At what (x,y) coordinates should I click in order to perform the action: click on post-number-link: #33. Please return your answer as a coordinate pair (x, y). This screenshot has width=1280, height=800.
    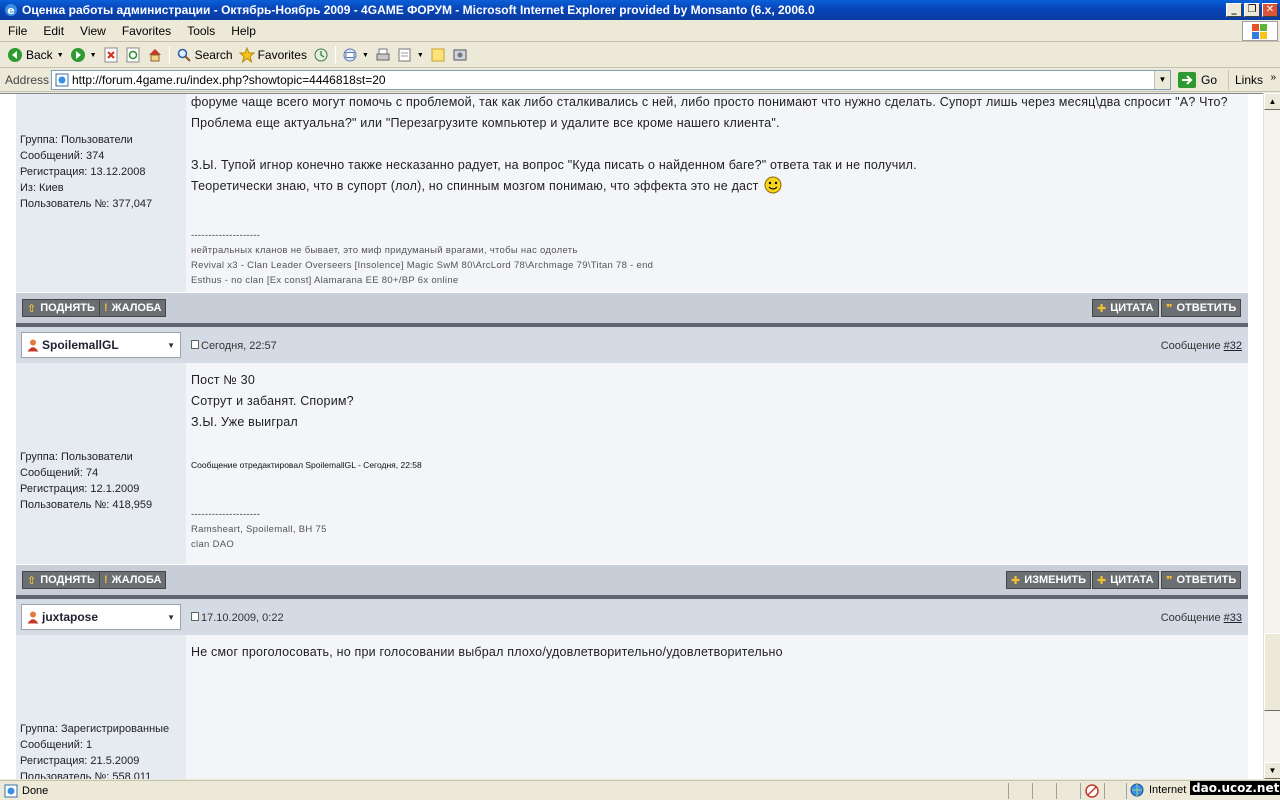
    Looking at the image, I should click on (1233, 618).